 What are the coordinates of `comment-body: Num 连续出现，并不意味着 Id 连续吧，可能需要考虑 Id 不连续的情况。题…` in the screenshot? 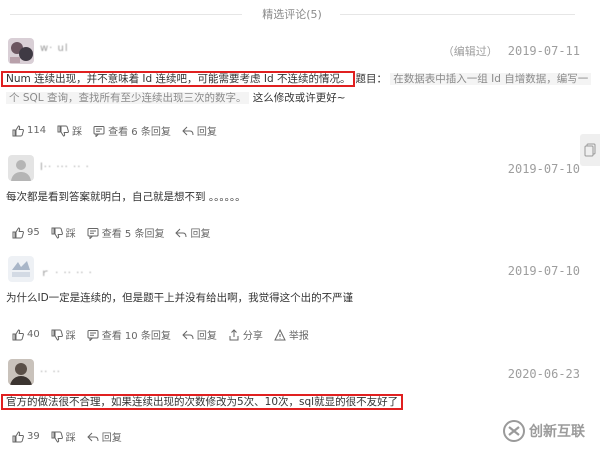 It's located at (296, 89).